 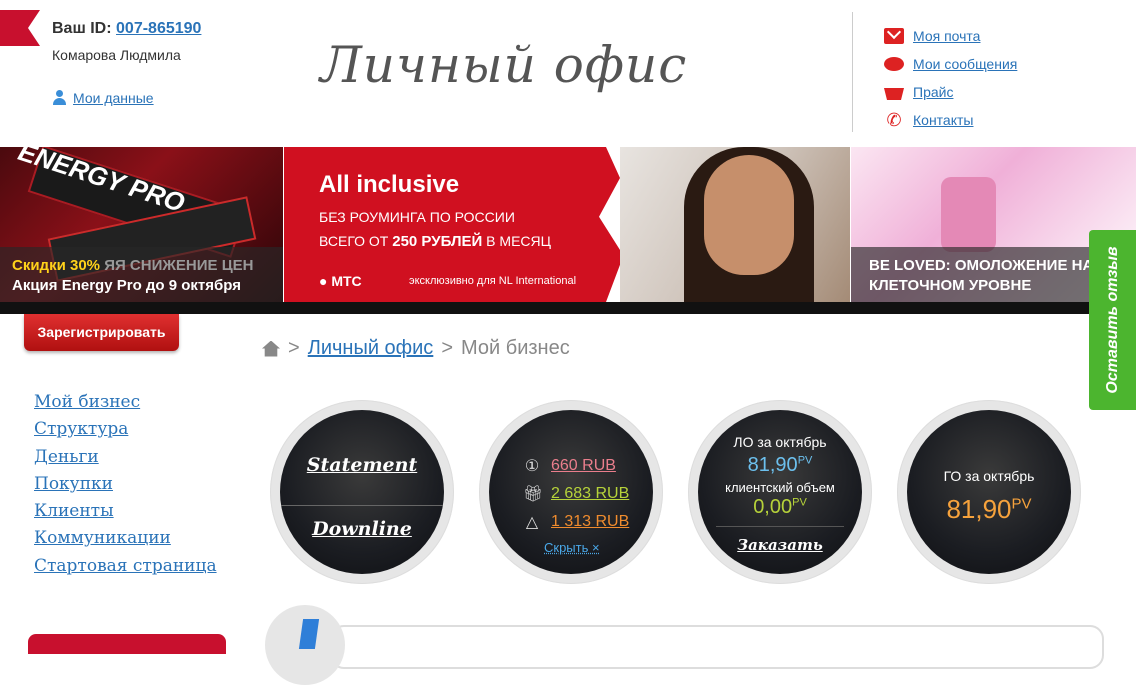 What do you see at coordinates (968, 214) in the screenshot?
I see `perfume-bottle-image` at bounding box center [968, 214].